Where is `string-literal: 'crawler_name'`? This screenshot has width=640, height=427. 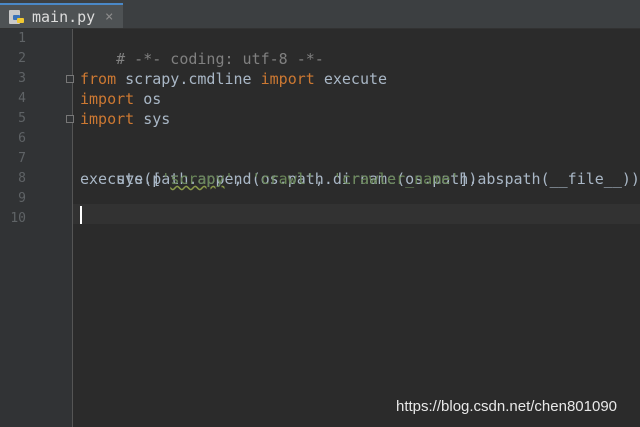
string-literal: 'crawler_name' is located at coordinates (396, 179).